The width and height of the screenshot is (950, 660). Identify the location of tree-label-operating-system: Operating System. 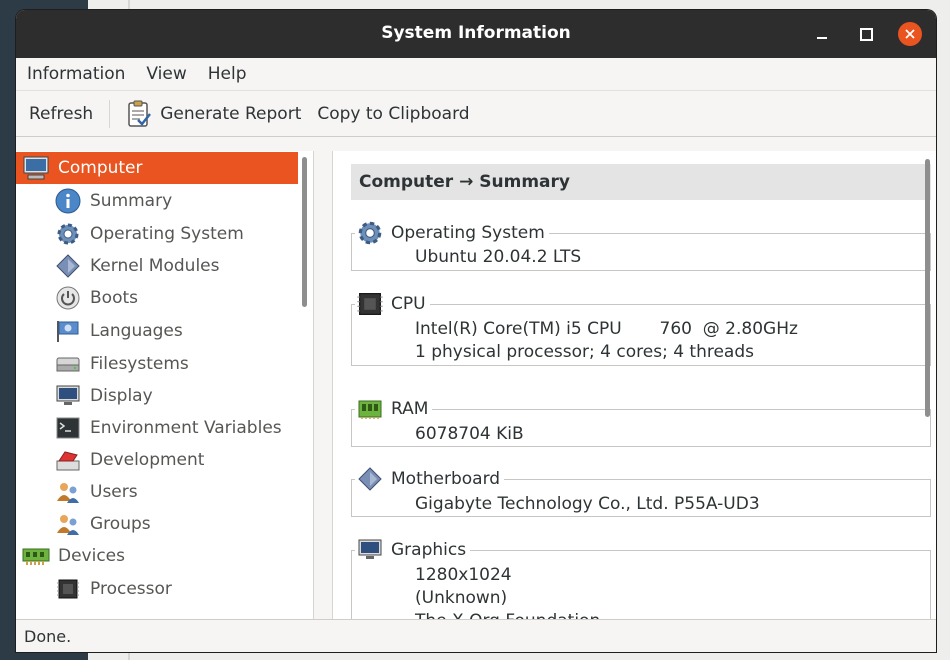
(167, 234).